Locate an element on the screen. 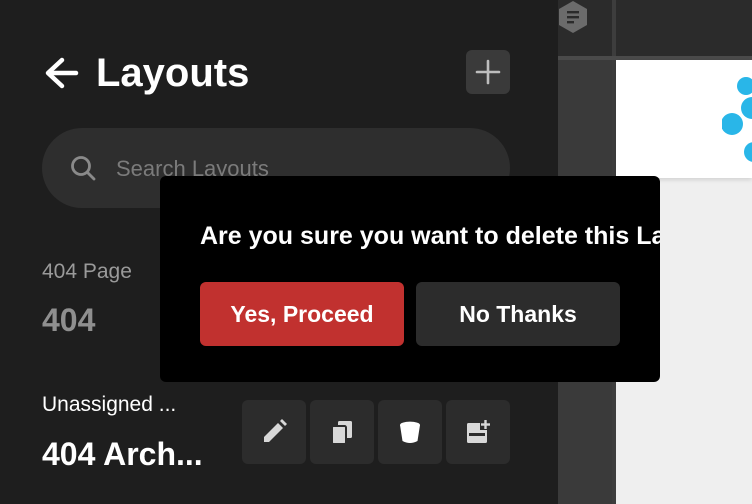  add-layout-button is located at coordinates (488, 72).